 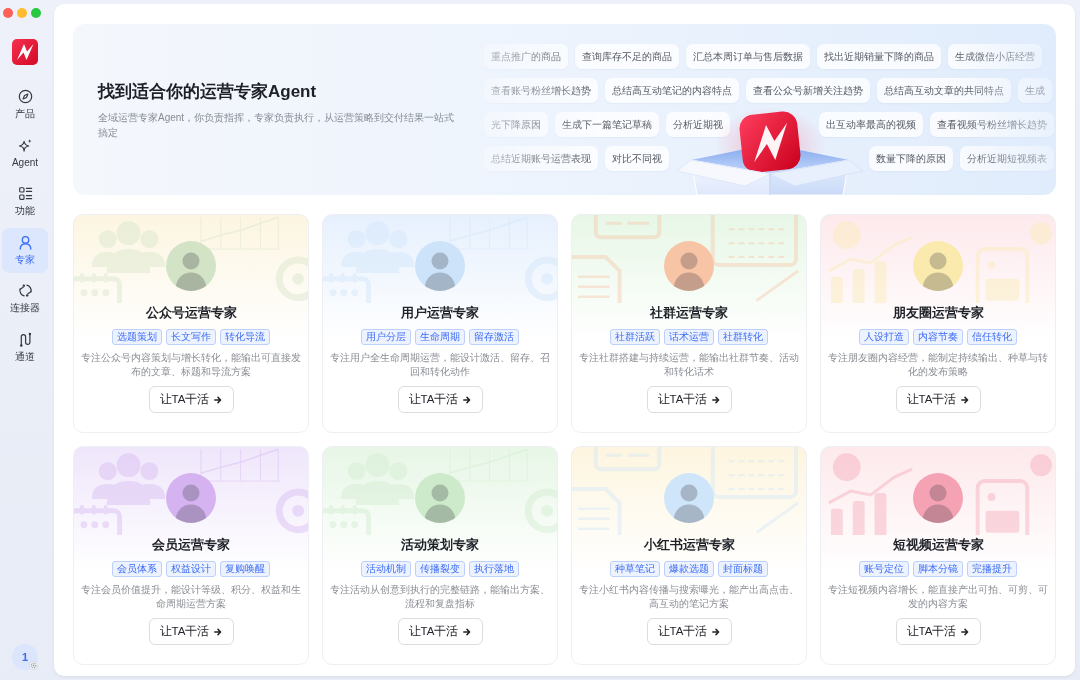 I want to click on skill-tag: 信任转化, so click(x=992, y=337).